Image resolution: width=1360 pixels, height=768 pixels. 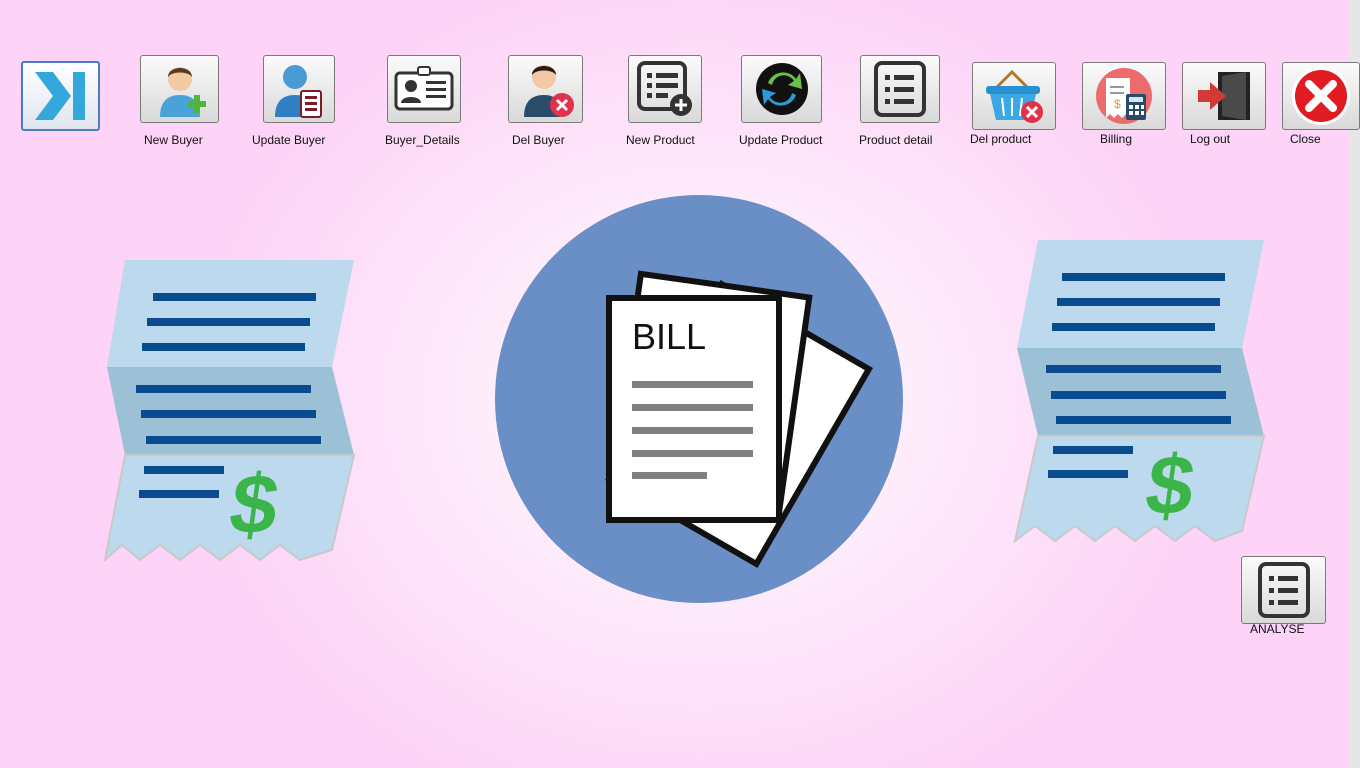 I want to click on toolbar-toggle-button, so click(x=60, y=96).